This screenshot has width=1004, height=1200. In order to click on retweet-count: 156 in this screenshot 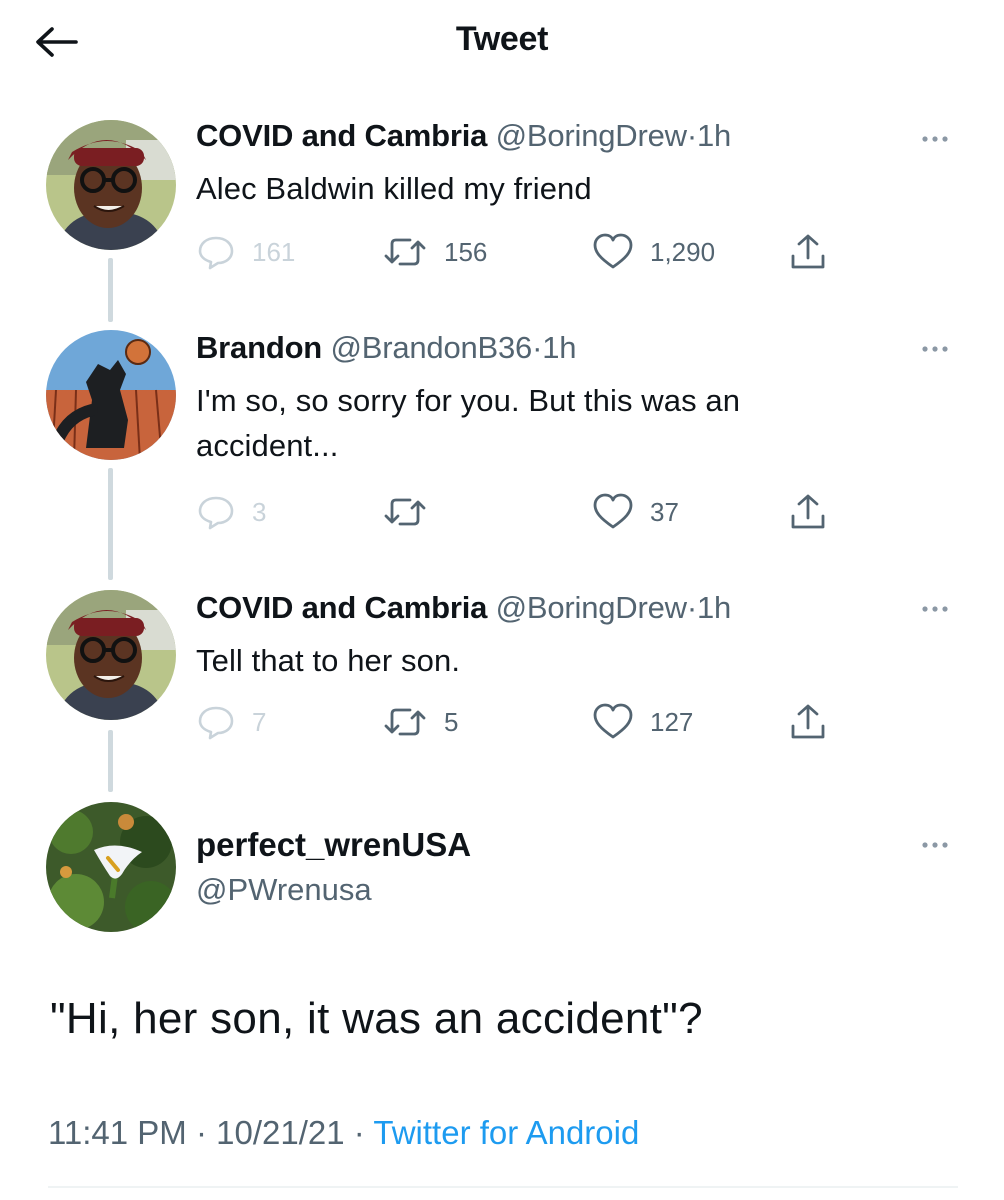, I will do `click(466, 251)`.